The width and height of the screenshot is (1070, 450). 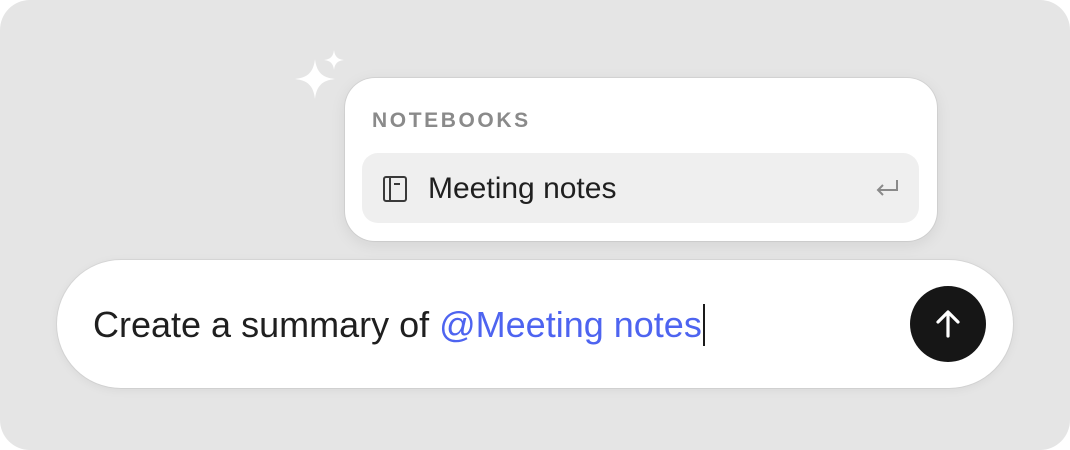 I want to click on text-caret, so click(x=703, y=325).